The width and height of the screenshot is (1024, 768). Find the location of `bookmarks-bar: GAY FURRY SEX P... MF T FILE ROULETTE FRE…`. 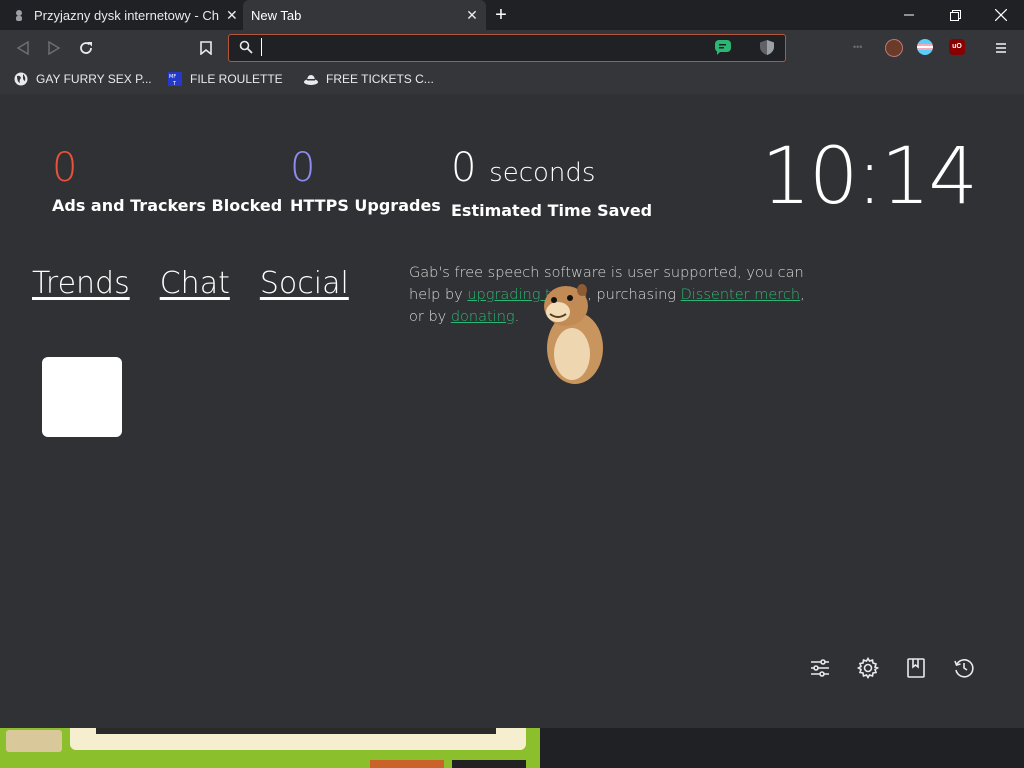

bookmarks-bar: GAY FURRY SEX P... MF T FILE ROULETTE FRE… is located at coordinates (512, 80).